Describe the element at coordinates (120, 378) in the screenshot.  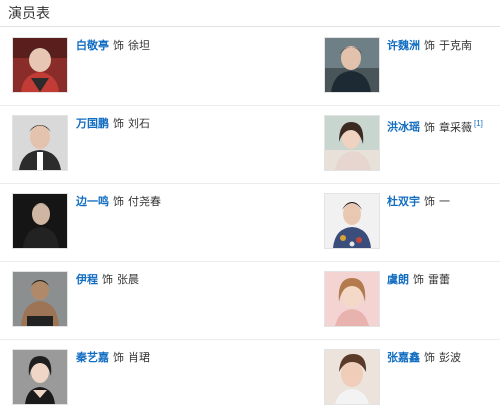
I see `cast-entry: 秦艺嘉饰肖珺` at that location.